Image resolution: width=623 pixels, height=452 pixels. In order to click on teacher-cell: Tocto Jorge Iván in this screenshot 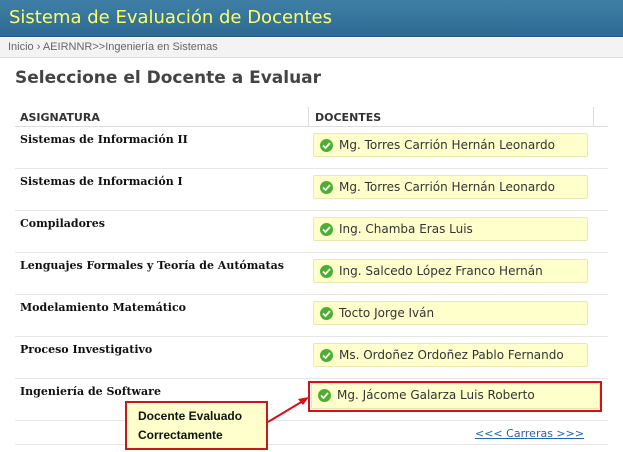, I will do `click(450, 313)`.